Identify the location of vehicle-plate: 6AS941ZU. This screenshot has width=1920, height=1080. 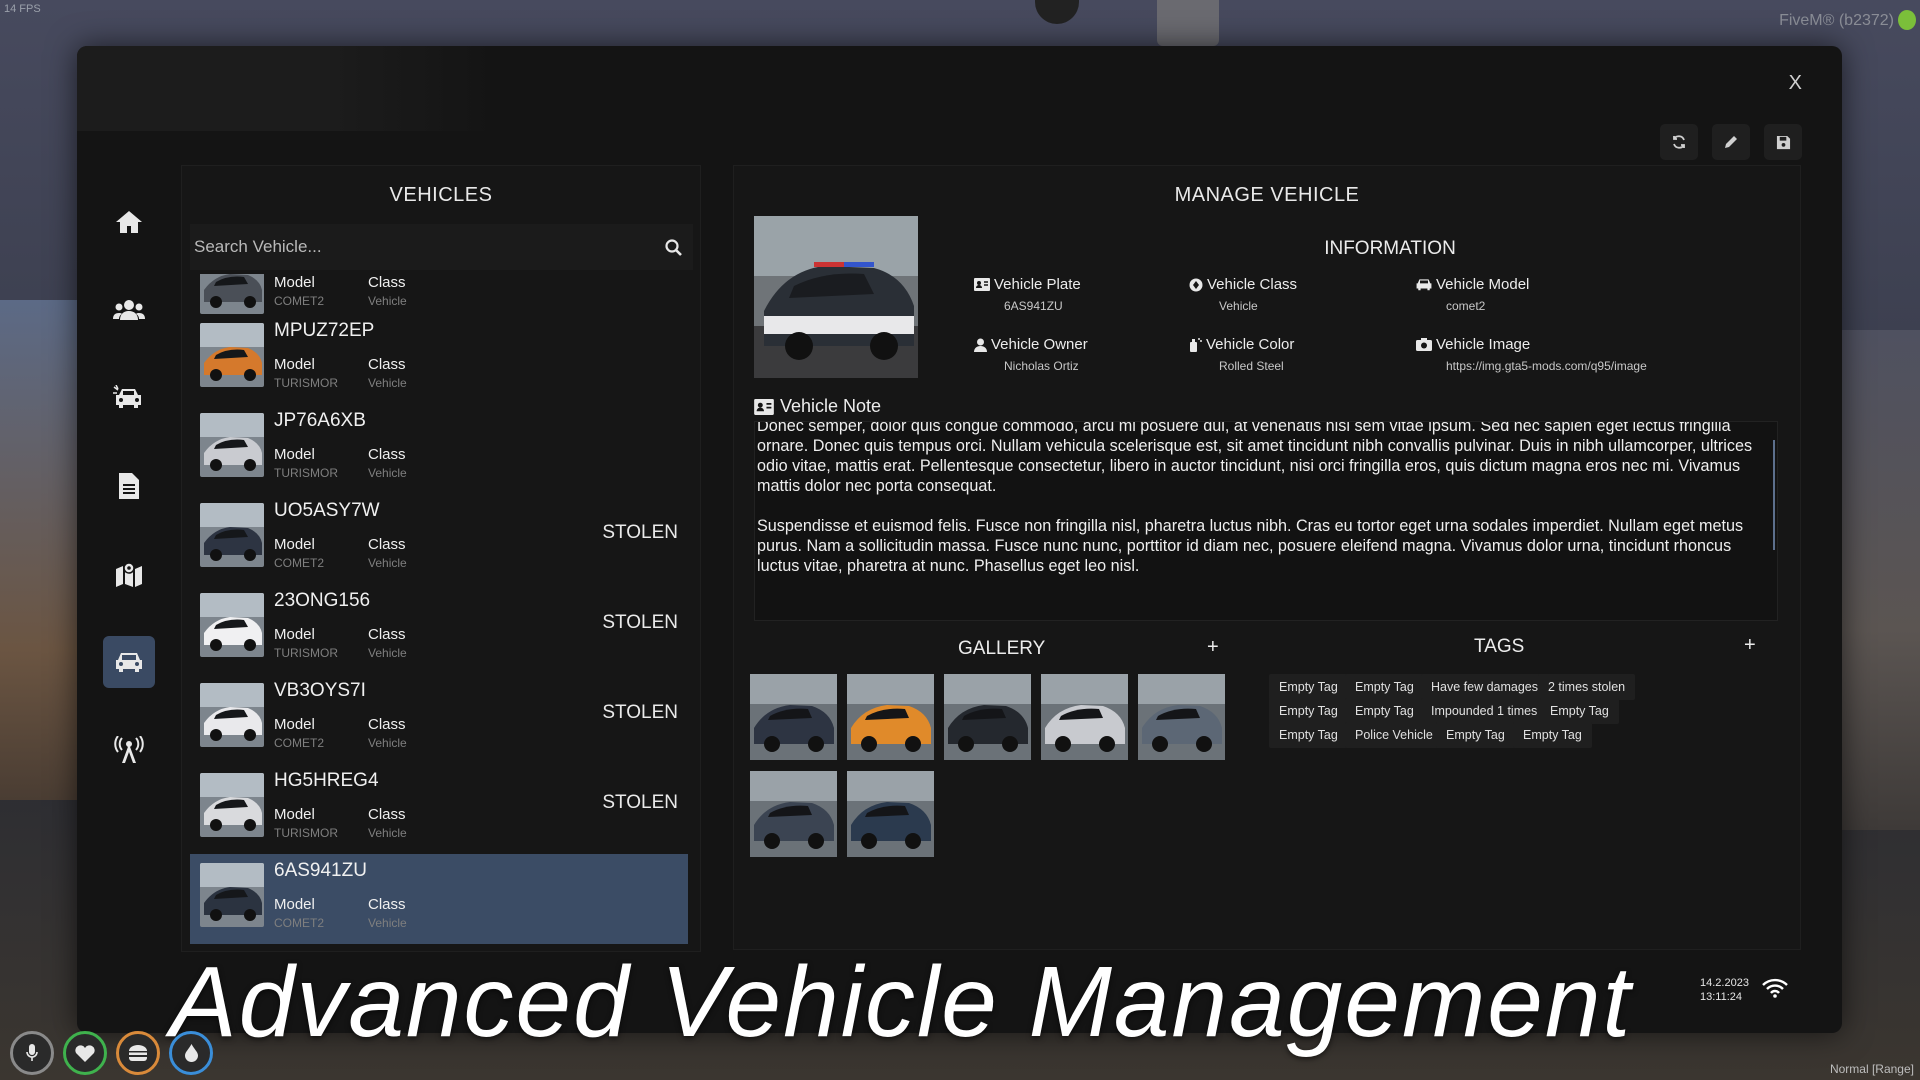
(320, 870).